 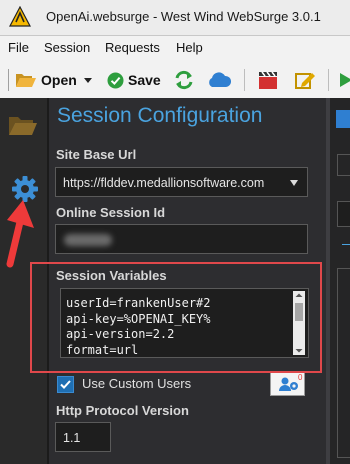 I want to click on save-label: Save, so click(x=144, y=80).